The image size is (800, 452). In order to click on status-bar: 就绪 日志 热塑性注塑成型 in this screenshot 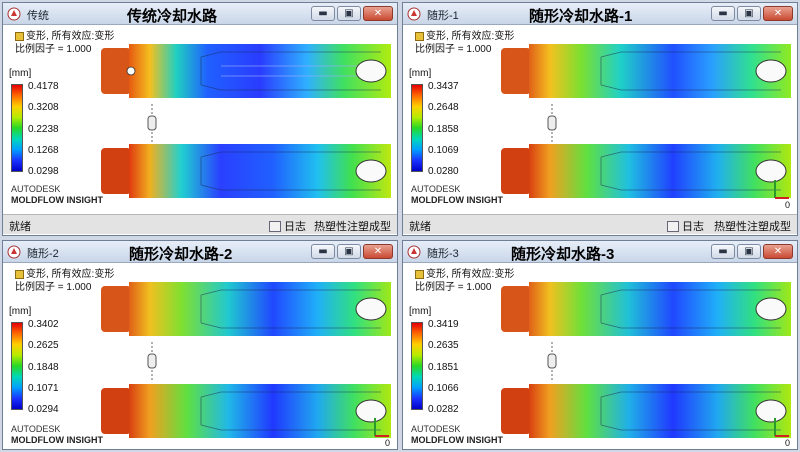, I will do `click(200, 224)`.